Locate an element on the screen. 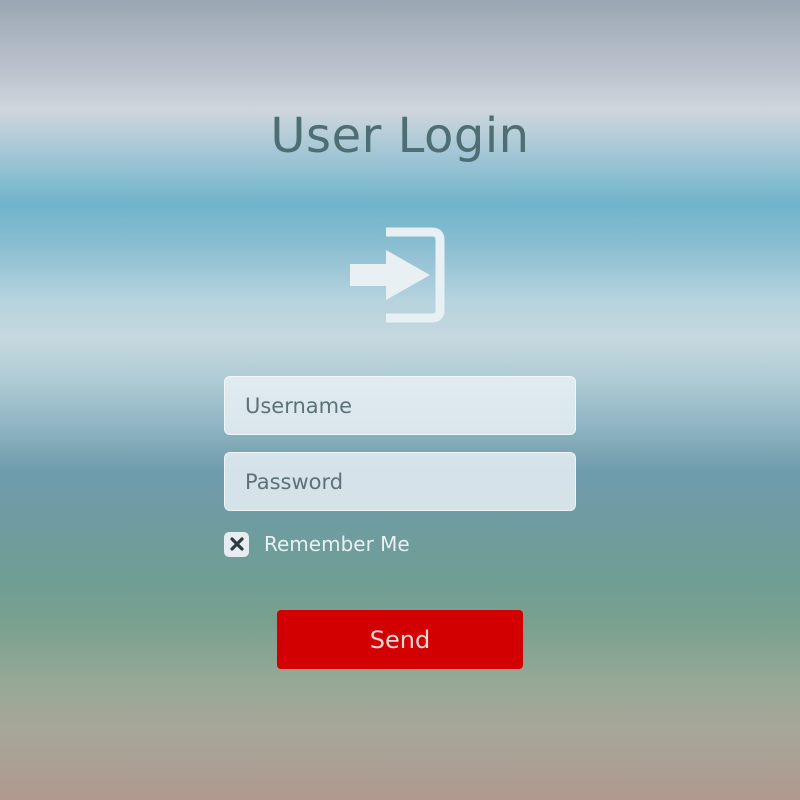 This screenshot has height=800, width=800. password-input is located at coordinates (400, 481).